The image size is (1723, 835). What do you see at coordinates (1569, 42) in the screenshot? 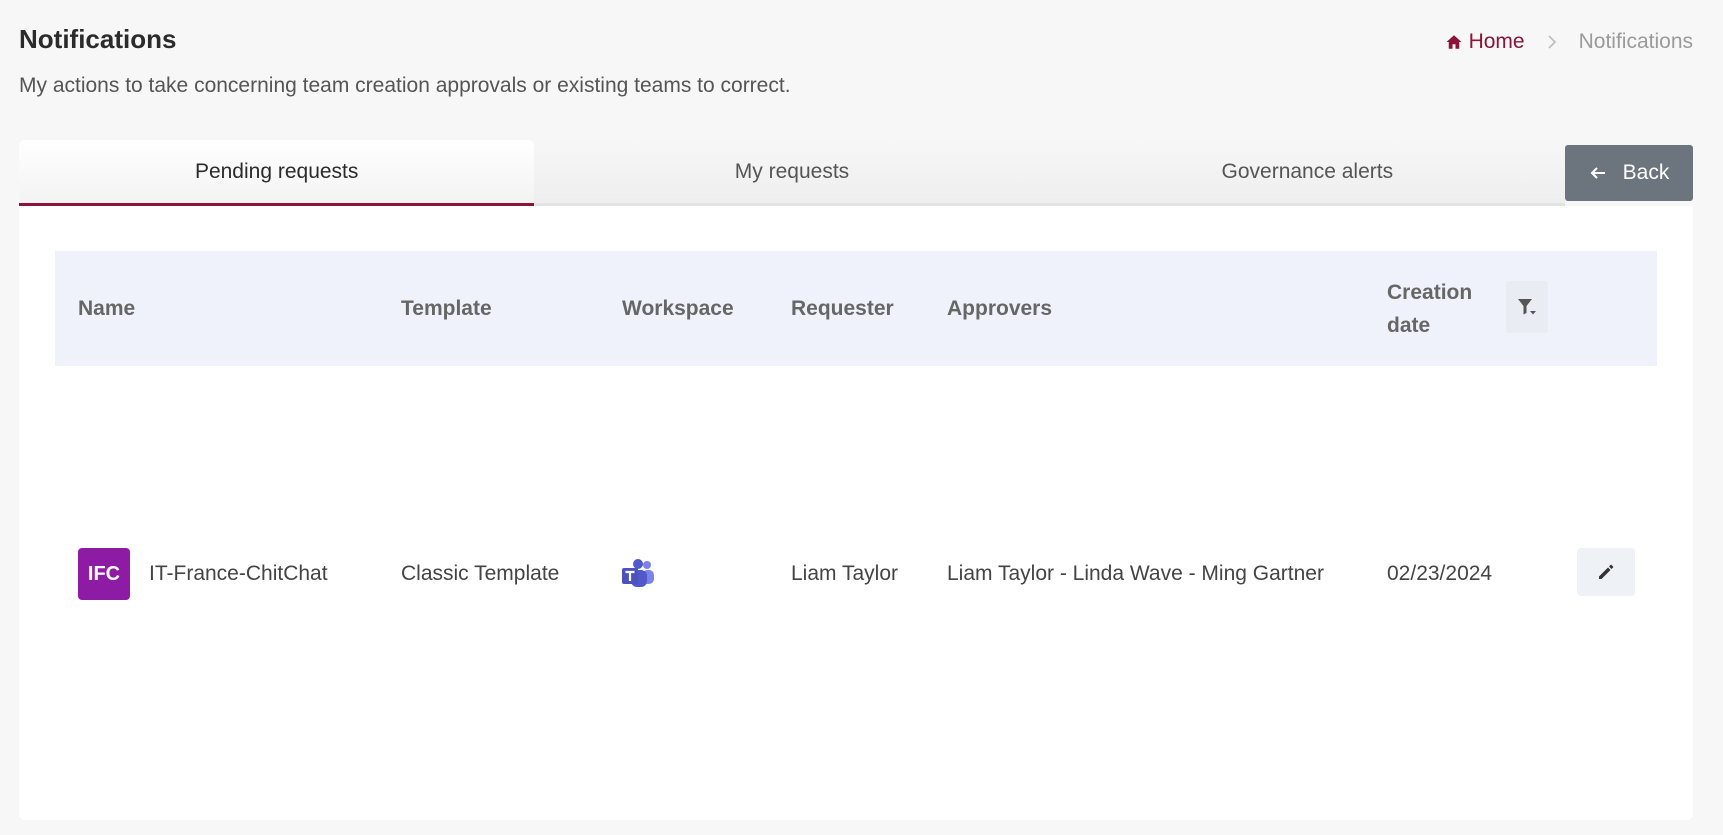
I see `breadcrumb: Home Notifications` at bounding box center [1569, 42].